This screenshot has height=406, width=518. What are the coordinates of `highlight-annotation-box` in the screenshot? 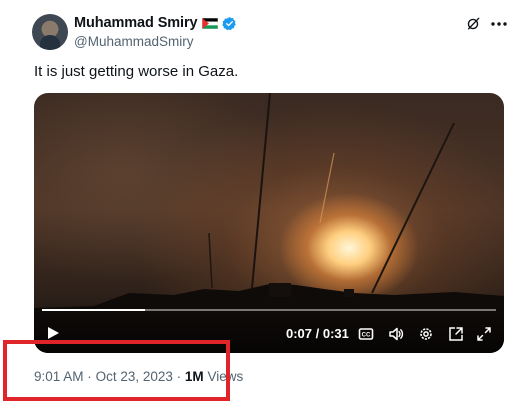 It's located at (116, 370).